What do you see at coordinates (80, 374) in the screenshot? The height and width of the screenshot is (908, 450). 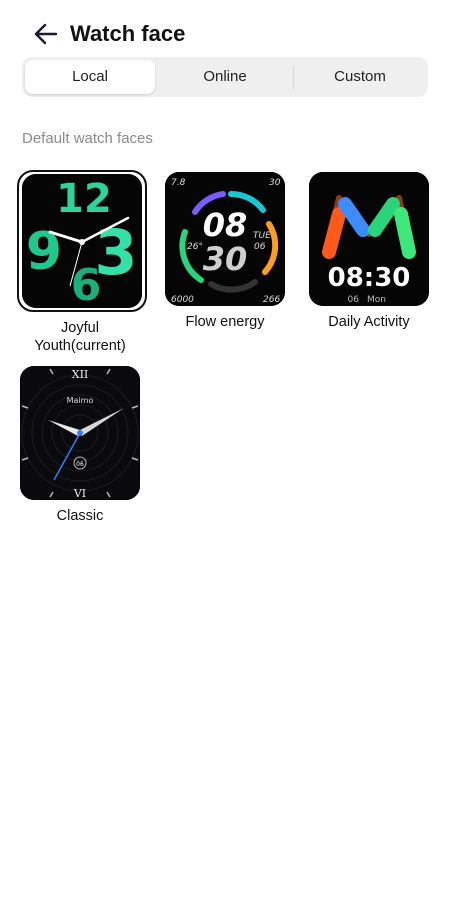 I see `face-numeral-xii: XII` at bounding box center [80, 374].